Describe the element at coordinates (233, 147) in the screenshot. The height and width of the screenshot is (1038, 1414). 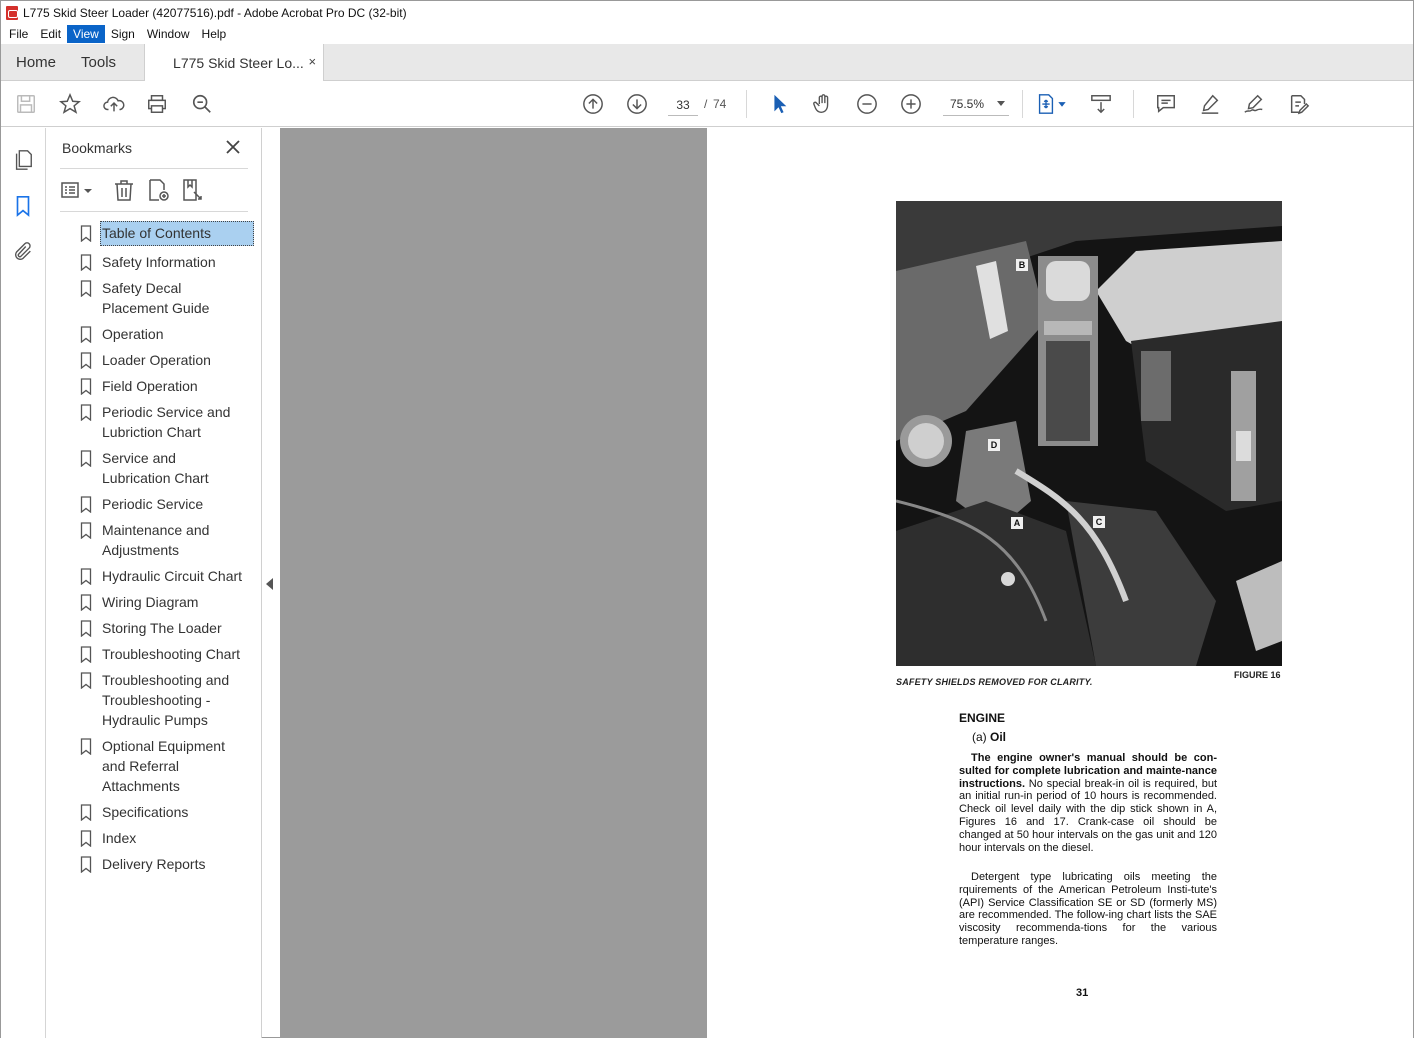
I see `close-icon` at that location.